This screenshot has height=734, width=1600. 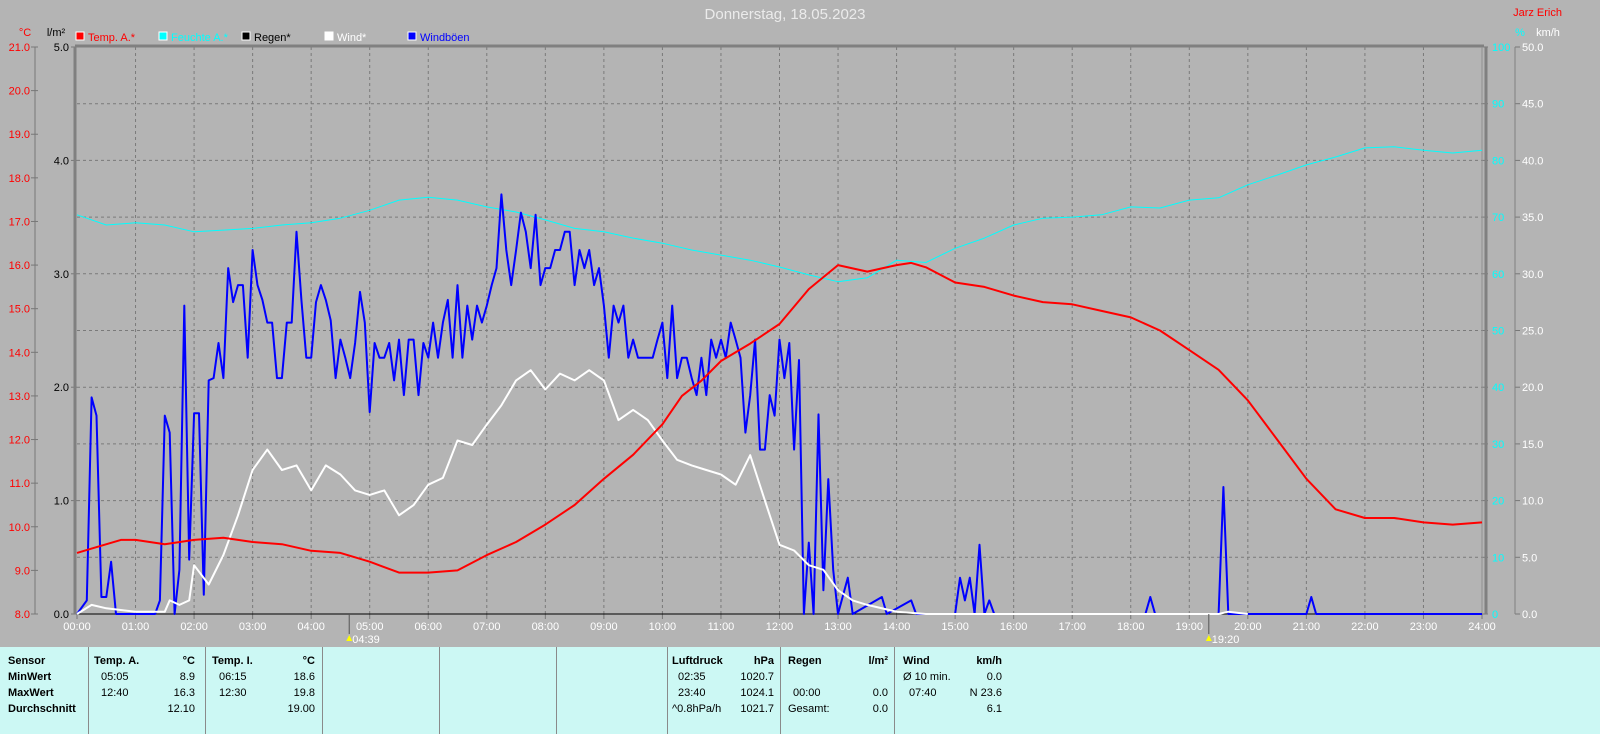 I want to click on durchschnitt-label: Durchschnitt, so click(x=42, y=709).